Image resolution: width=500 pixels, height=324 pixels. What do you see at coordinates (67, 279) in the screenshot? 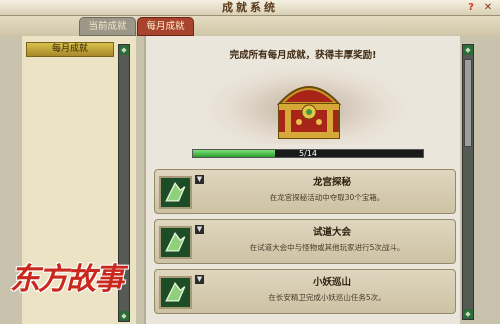
I see `game-logo-text: 东方故事` at bounding box center [67, 279].